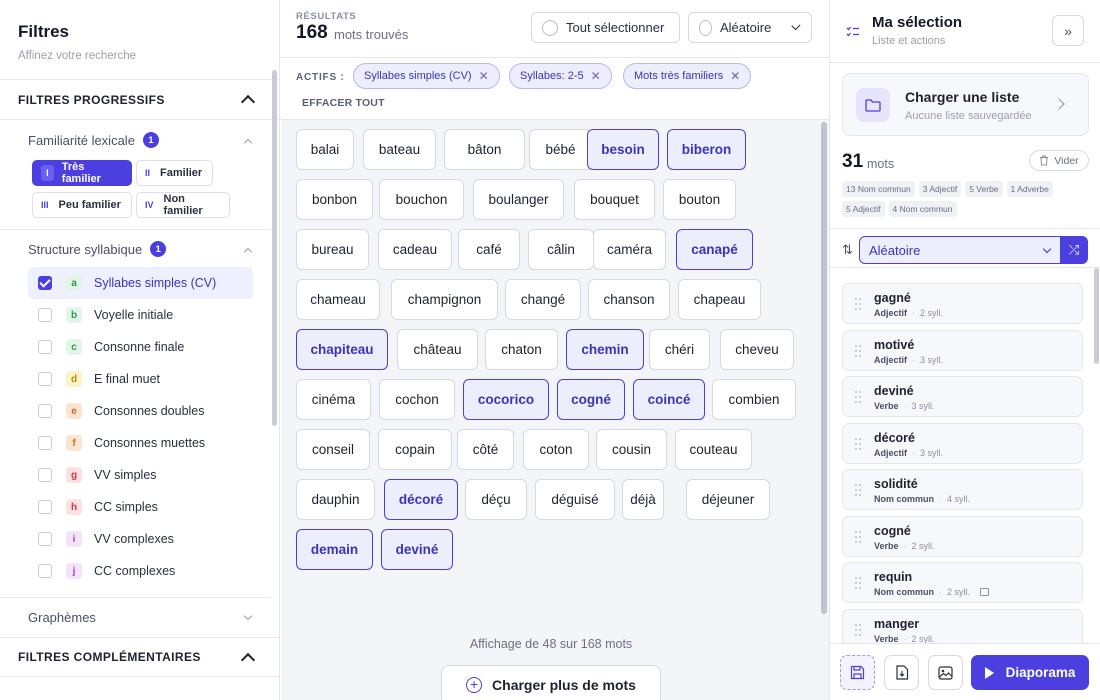 This screenshot has width=1100, height=700. Describe the element at coordinates (417, 549) in the screenshot. I see `word-card: deviné` at that location.